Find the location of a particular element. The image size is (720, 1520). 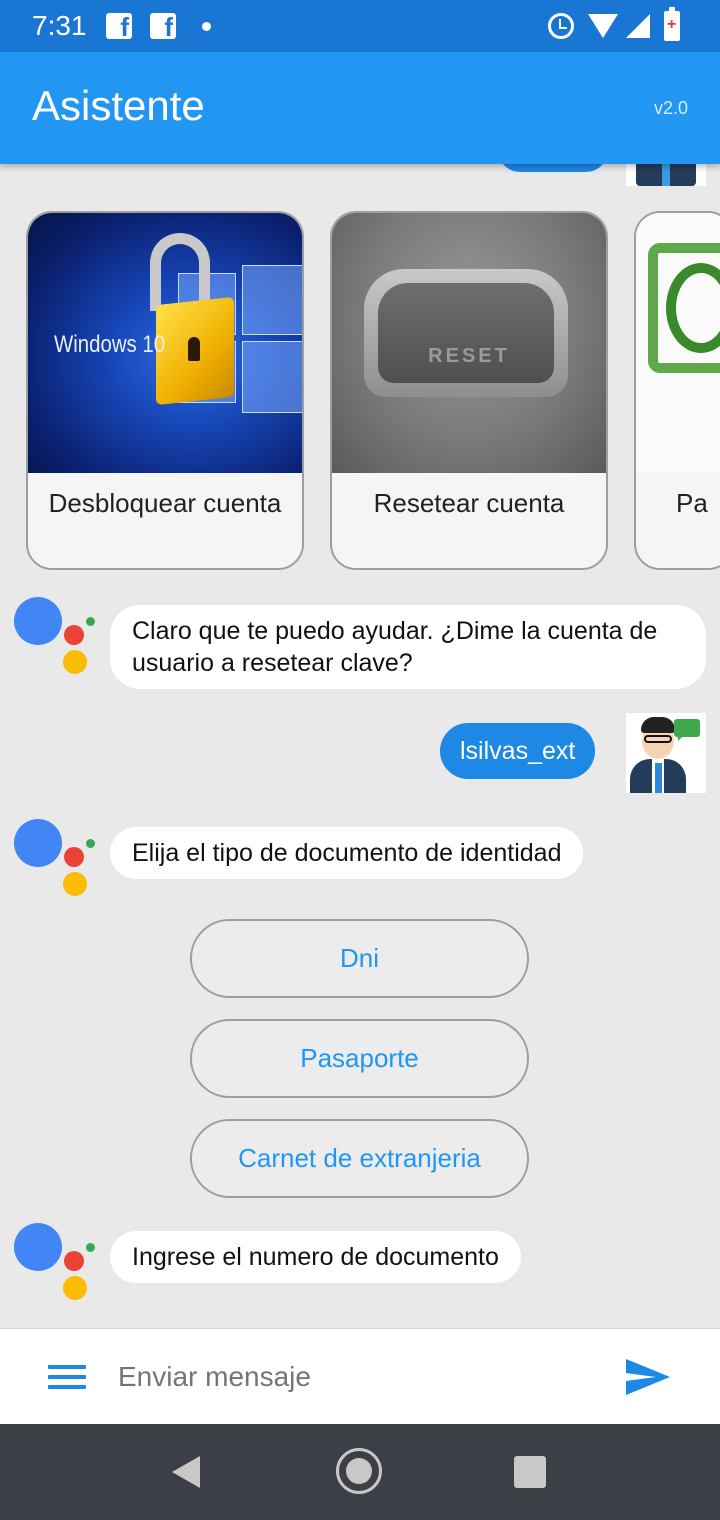

status-time: 7:31 is located at coordinates (59, 25).